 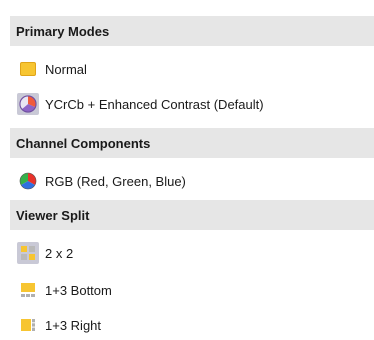 What do you see at coordinates (66, 69) in the screenshot?
I see `menu-item-label: Normal` at bounding box center [66, 69].